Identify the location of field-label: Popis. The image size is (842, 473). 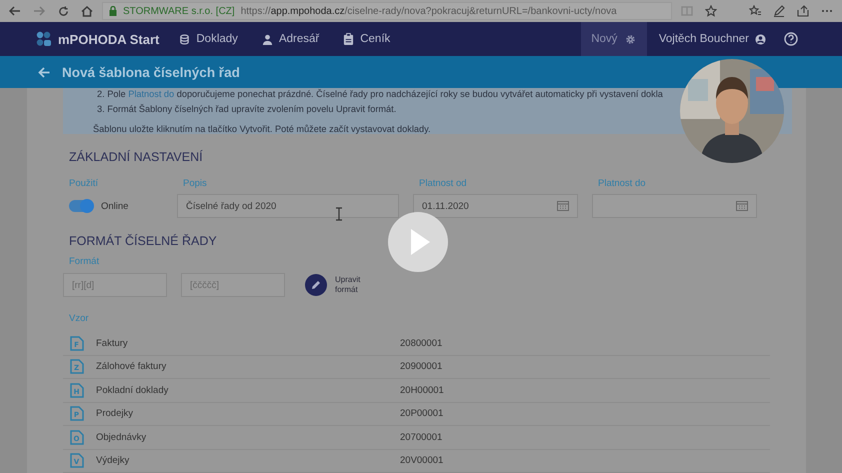
(195, 183).